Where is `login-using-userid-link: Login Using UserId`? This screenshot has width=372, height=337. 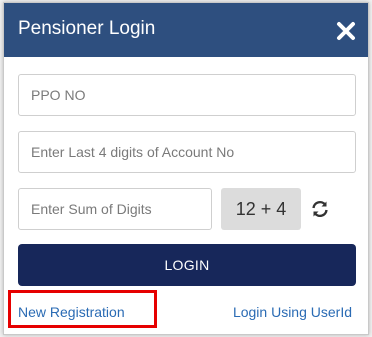
login-using-userid-link: Login Using UserId is located at coordinates (292, 312).